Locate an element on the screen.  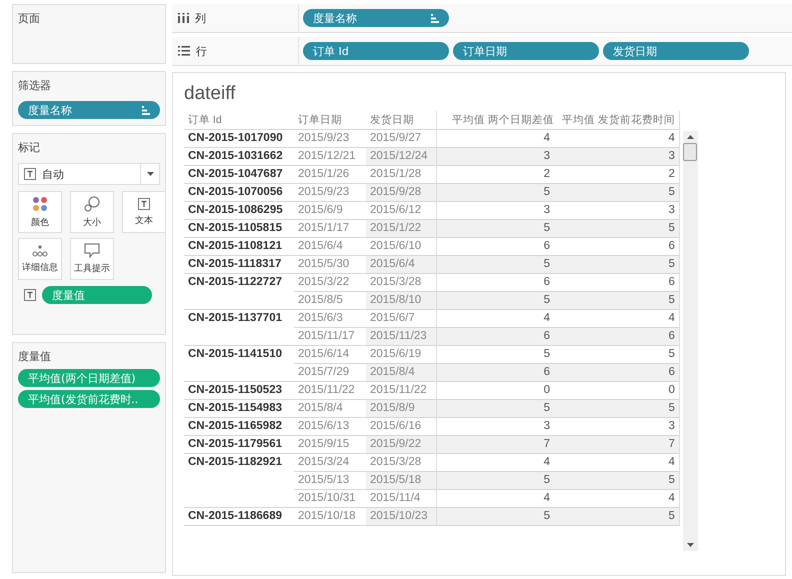
table-cell: 2015/10/31 is located at coordinates (330, 499).